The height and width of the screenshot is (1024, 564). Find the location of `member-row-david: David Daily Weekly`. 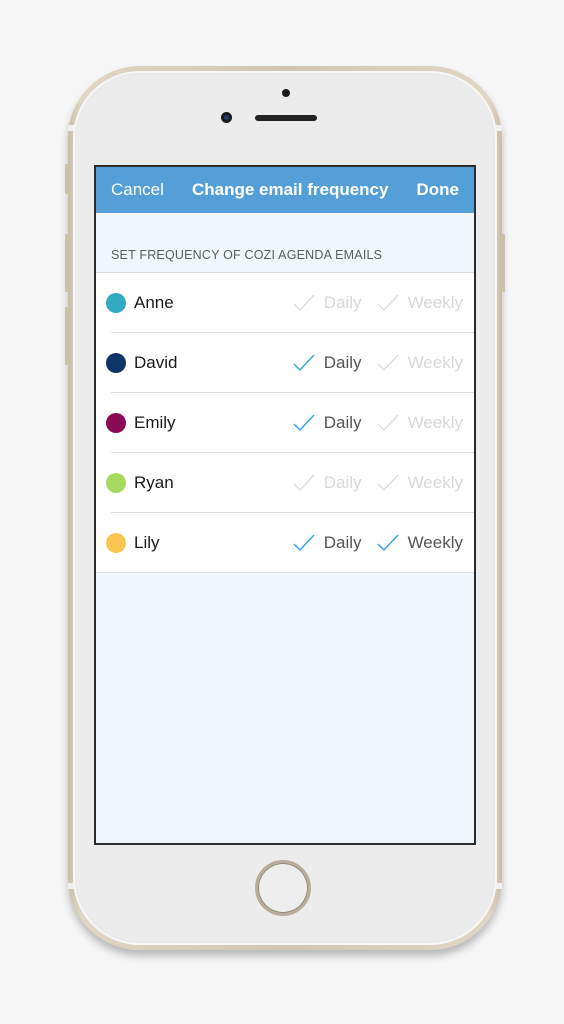

member-row-david: David Daily Weekly is located at coordinates (285, 363).